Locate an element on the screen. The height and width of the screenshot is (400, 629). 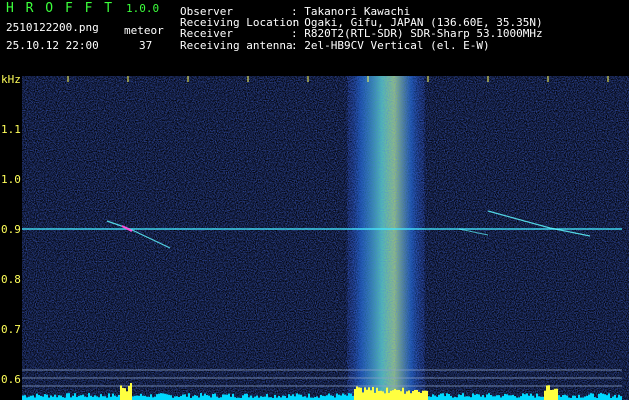
date-time: 25.10.12 22:00 is located at coordinates (52, 45).